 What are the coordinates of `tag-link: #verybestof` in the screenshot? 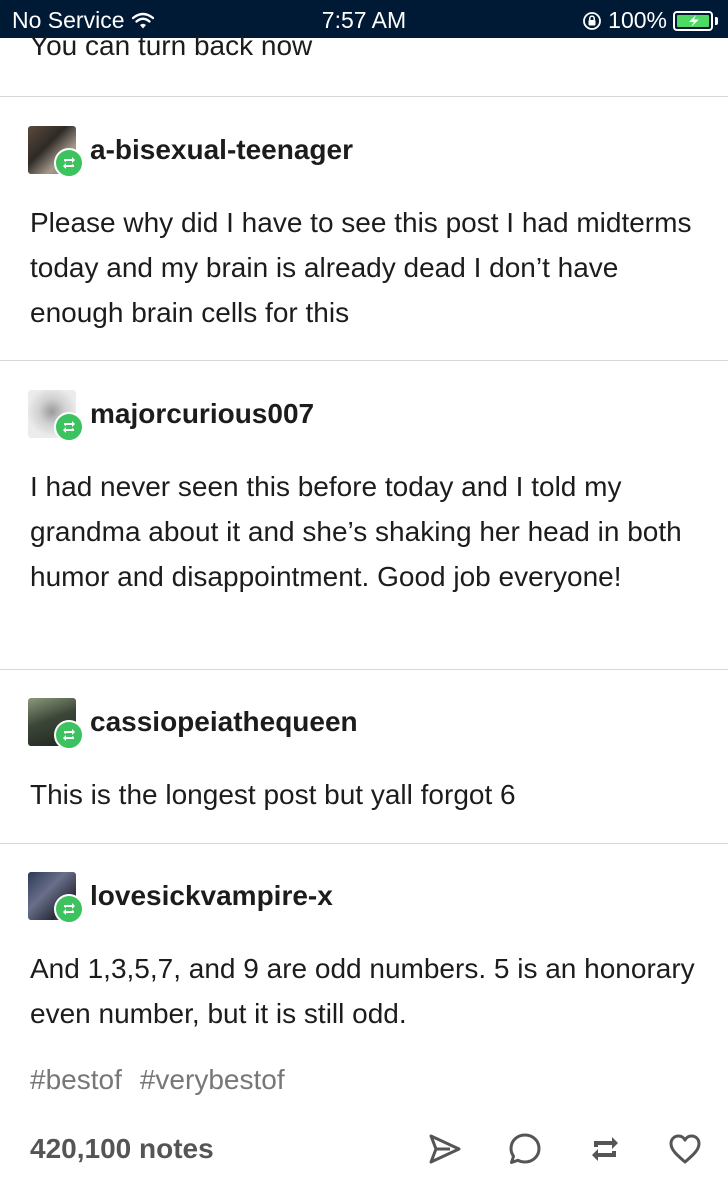 It's located at (212, 1080).